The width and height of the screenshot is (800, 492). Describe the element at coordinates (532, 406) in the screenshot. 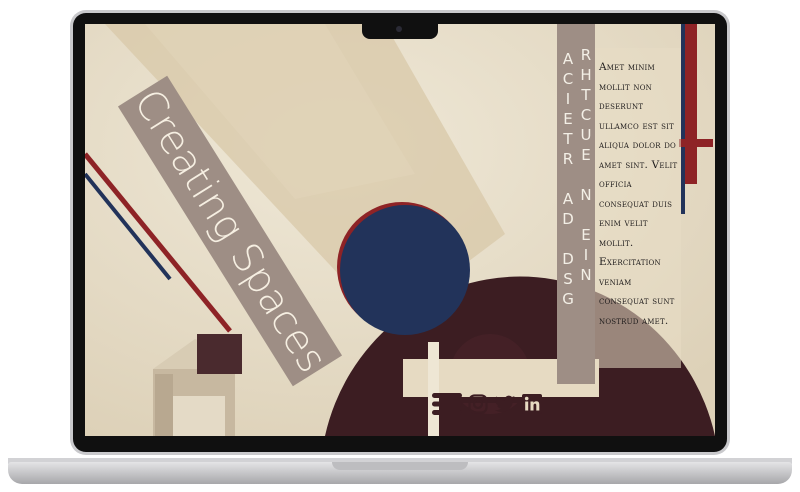

I see `linkedin-icon` at that location.